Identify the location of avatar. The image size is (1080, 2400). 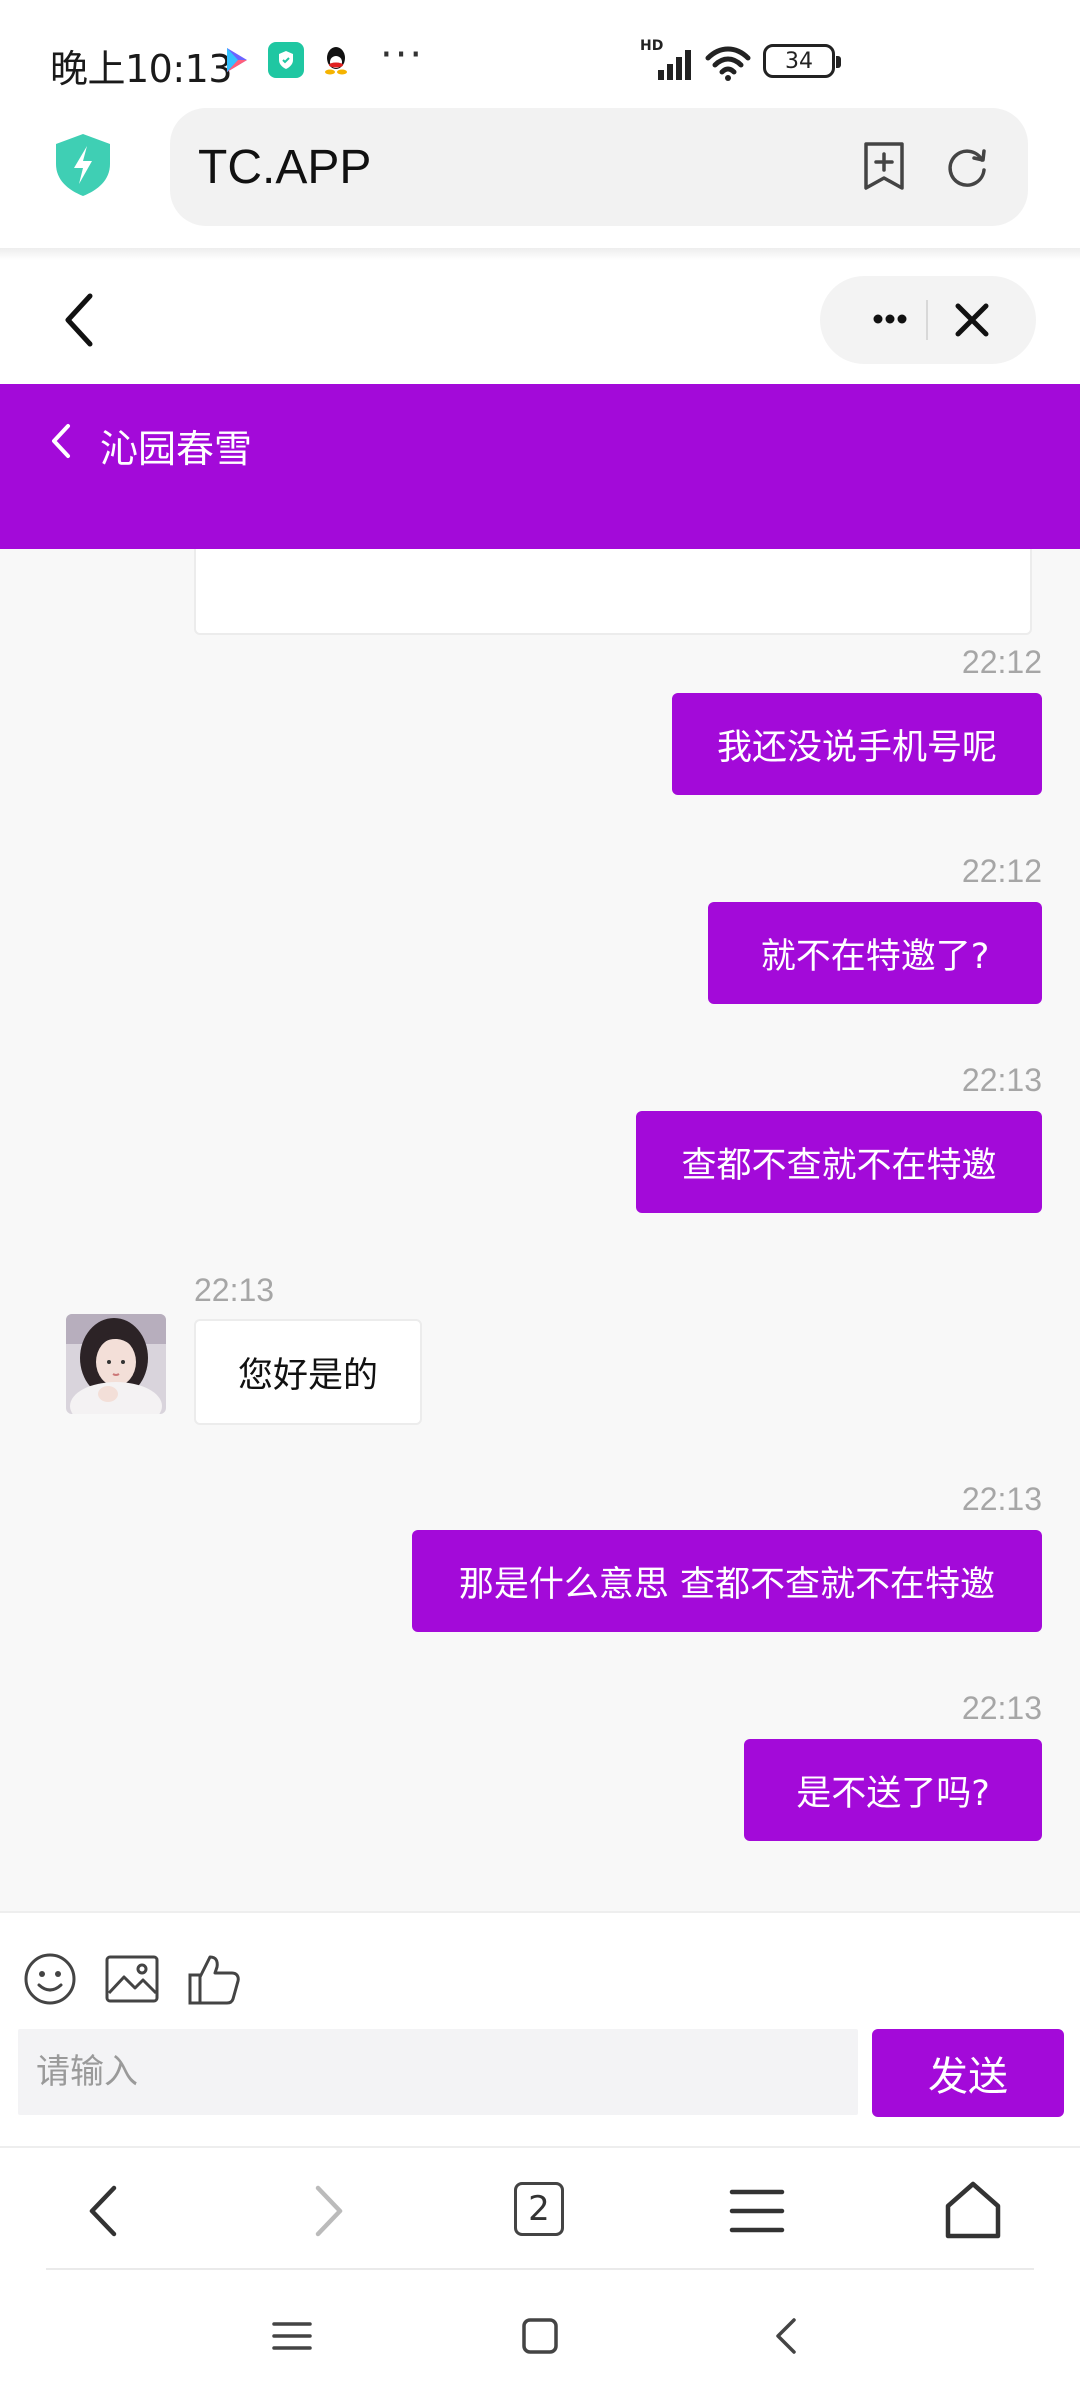
(116, 1364).